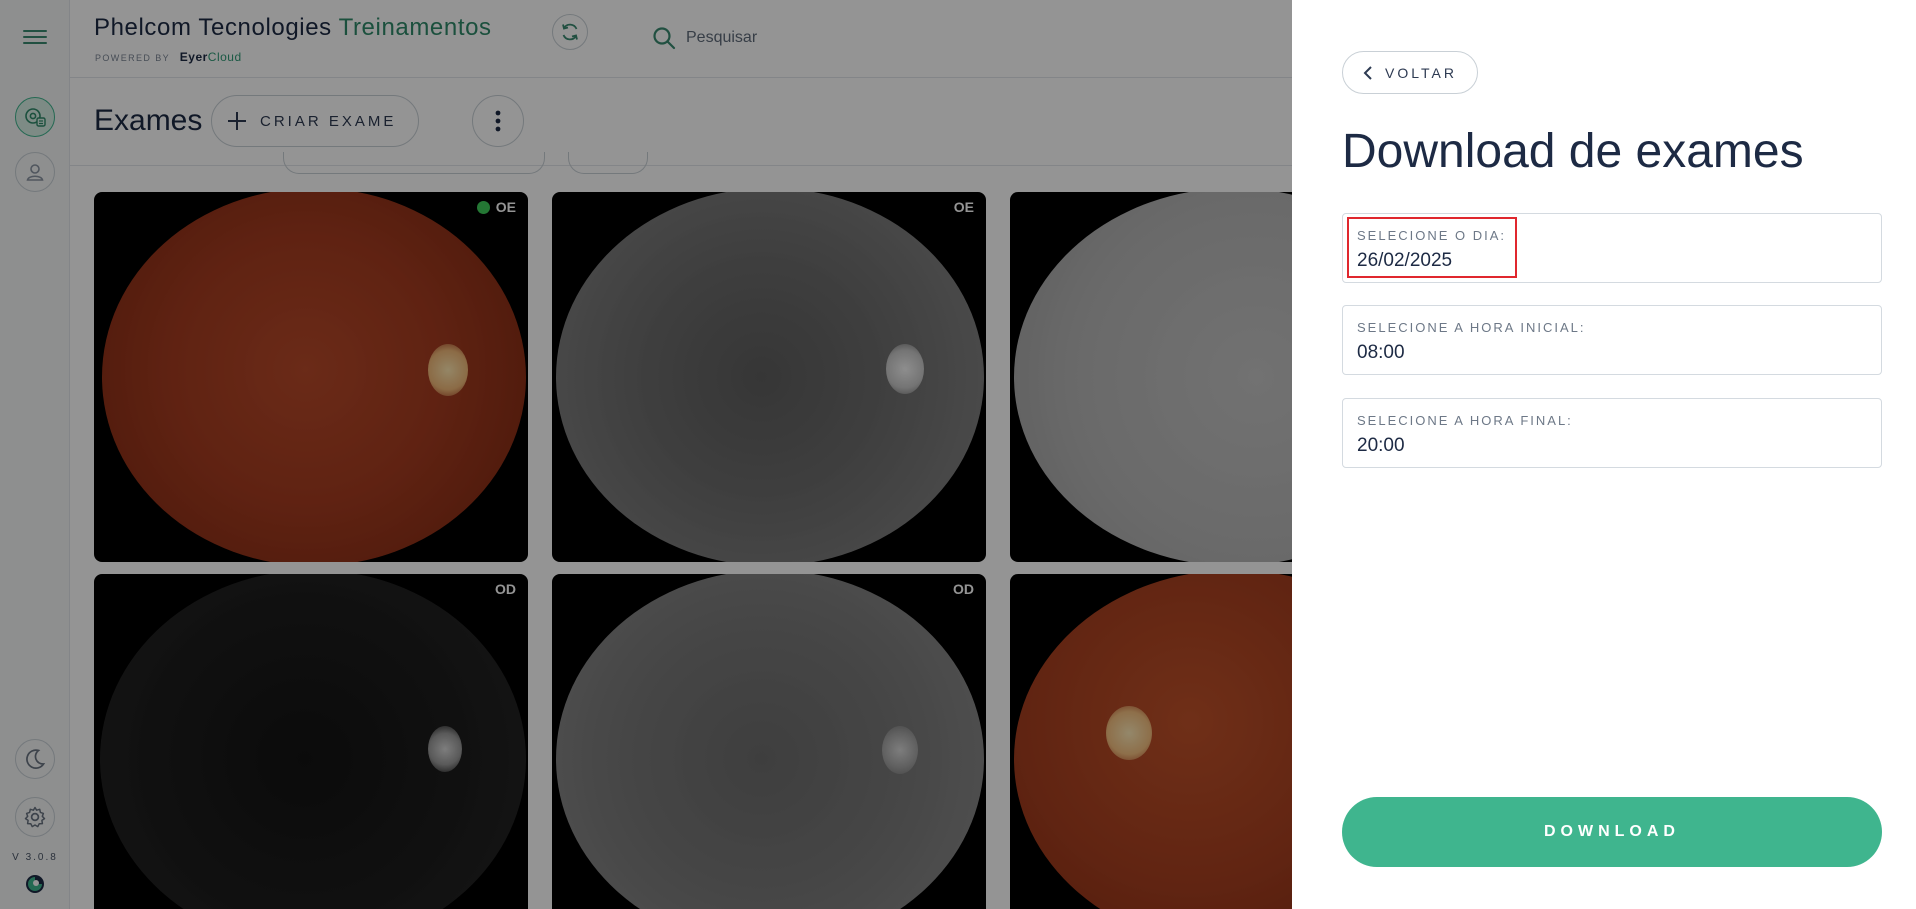 This screenshot has width=1916, height=909. What do you see at coordinates (1381, 353) in the screenshot?
I see `start-time-value: 08:00` at bounding box center [1381, 353].